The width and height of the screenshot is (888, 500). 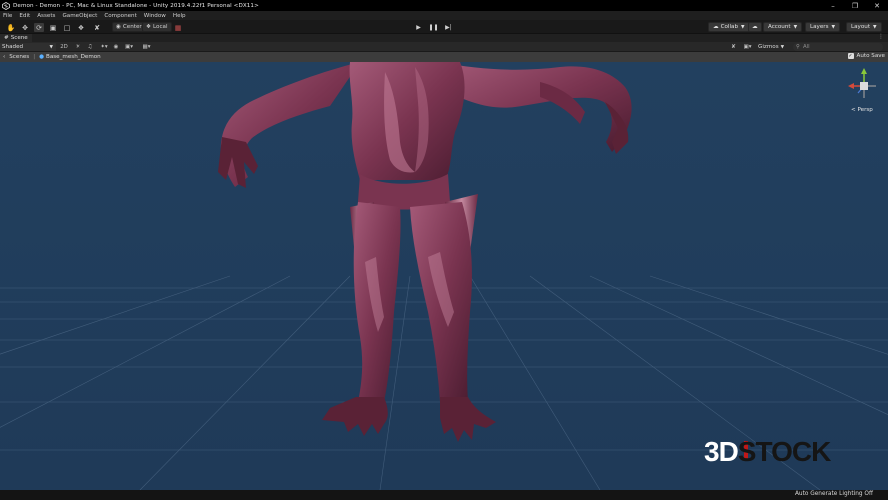 I want to click on hidden-objects-icon: ◉, so click(x=116, y=47).